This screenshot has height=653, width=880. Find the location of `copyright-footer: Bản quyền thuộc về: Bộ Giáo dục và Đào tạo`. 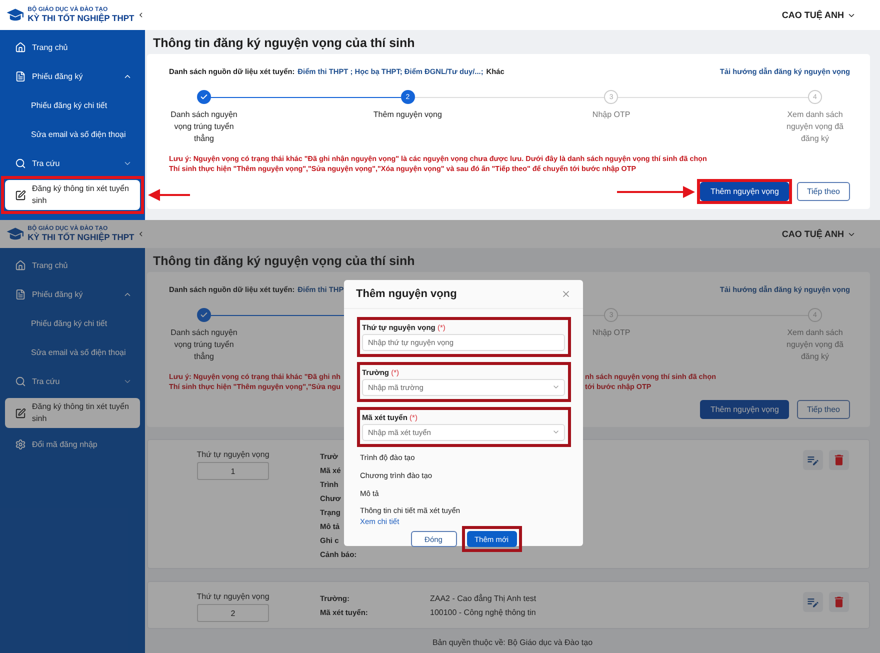

copyright-footer: Bản quyền thuộc về: Bộ Giáo dục và Đào tạo is located at coordinates (512, 642).